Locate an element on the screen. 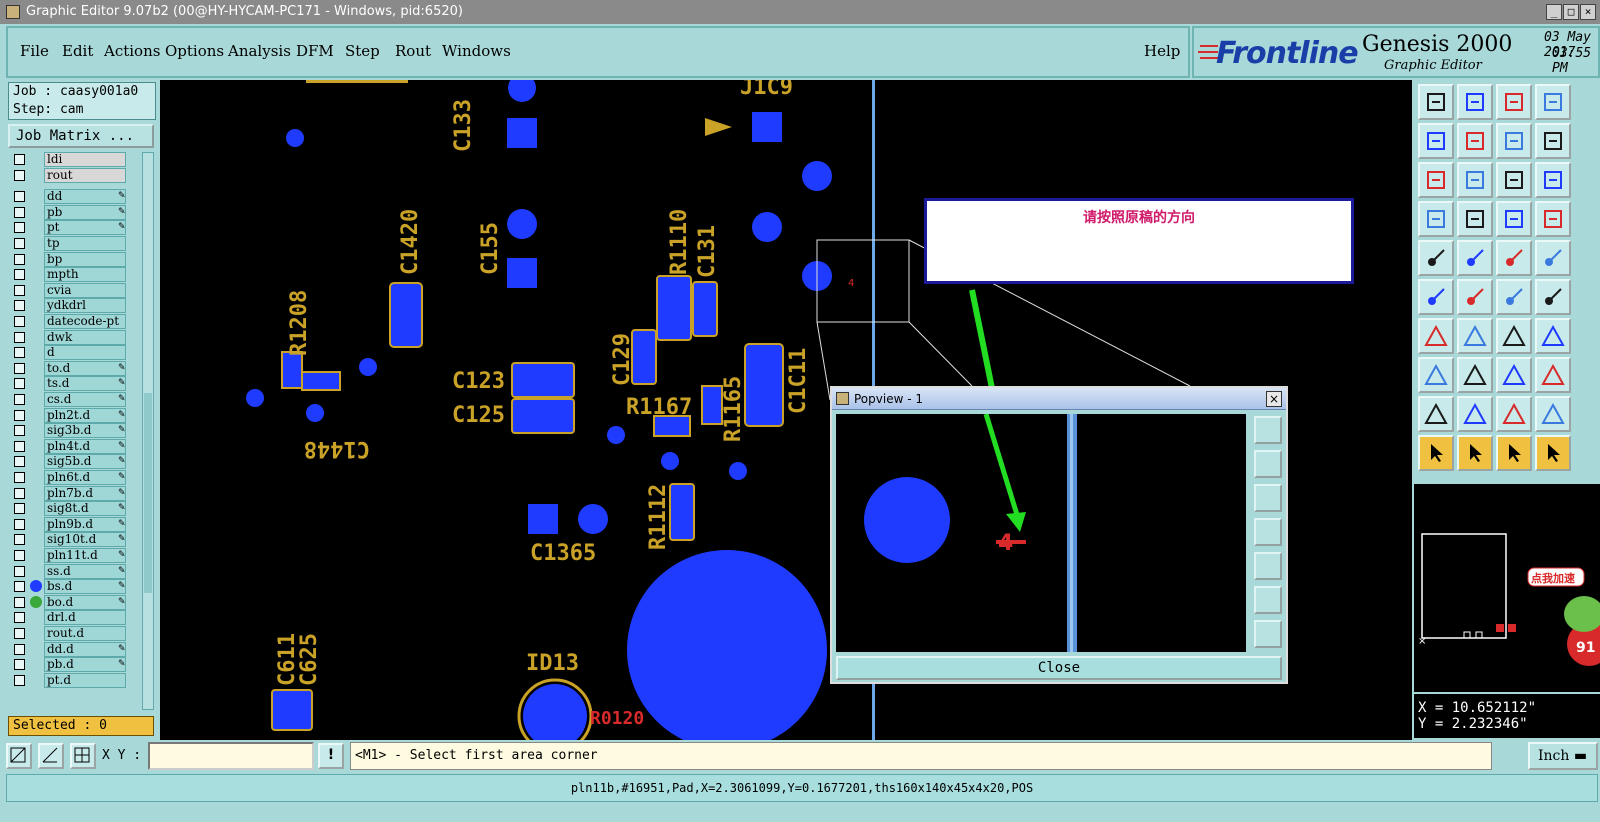  menu-options: Options is located at coordinates (194, 51).